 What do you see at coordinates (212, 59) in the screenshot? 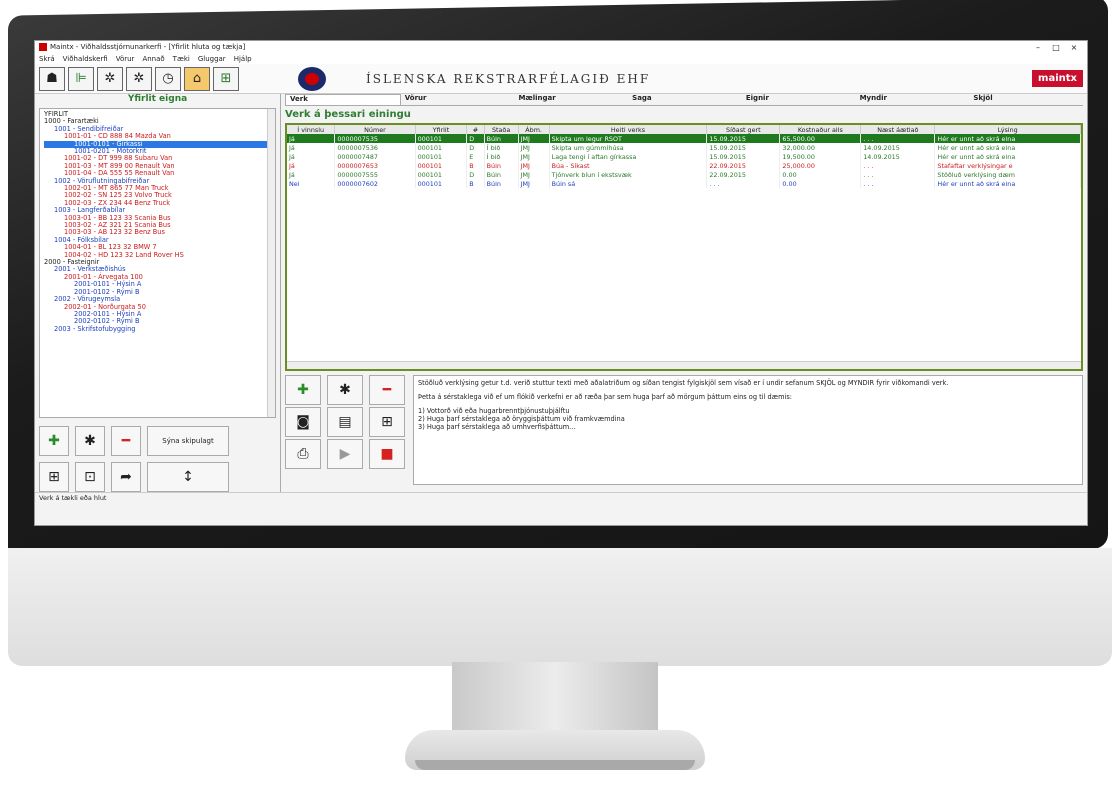
I see `menu-item-windows: Gluggar` at bounding box center [212, 59].